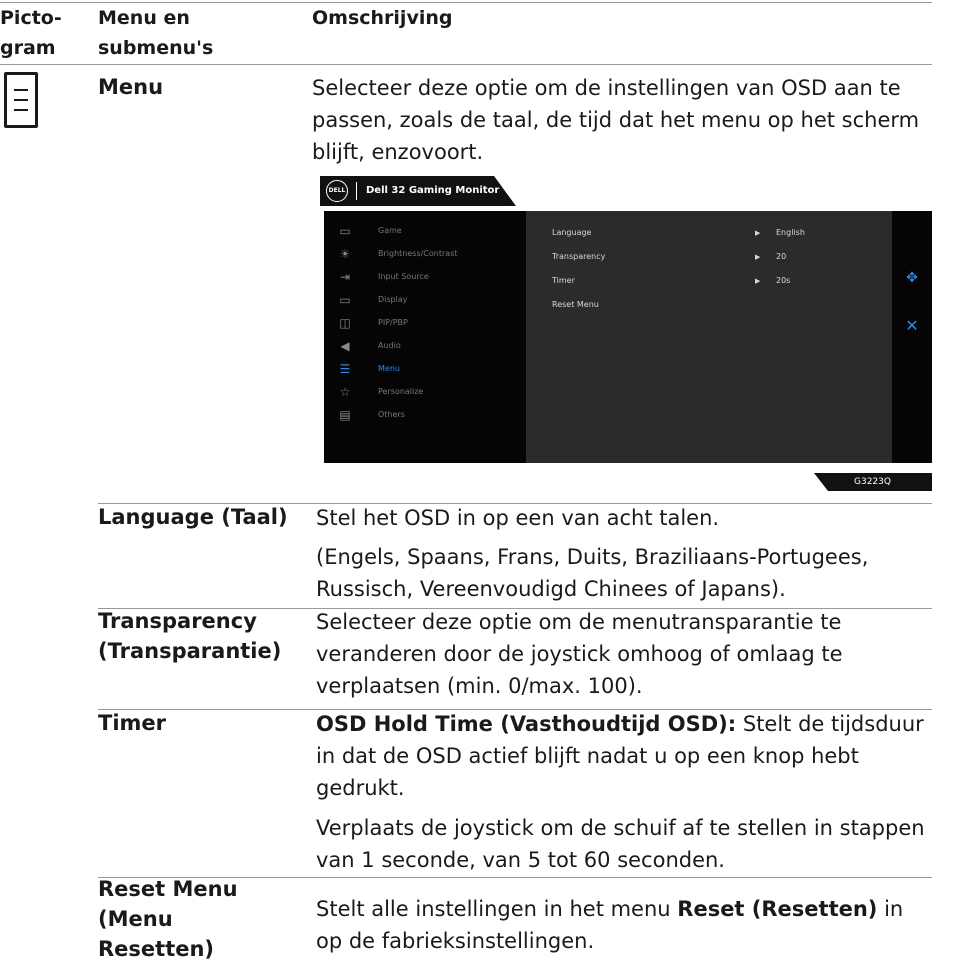 The image size is (974, 970). I want to click on osd-item-input-source: ⇥ Input Source, so click(425, 278).